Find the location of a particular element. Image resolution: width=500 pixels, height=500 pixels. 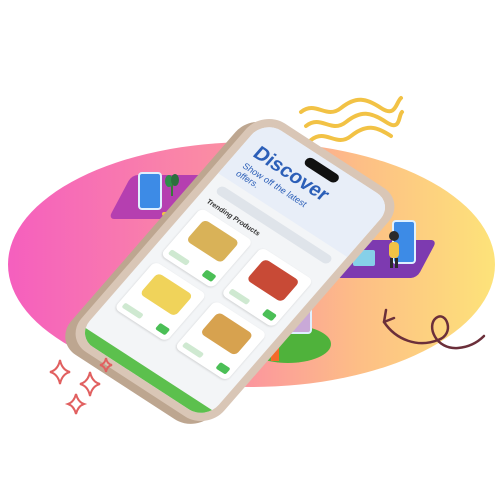

sparkle-icon is located at coordinates (81, 386).